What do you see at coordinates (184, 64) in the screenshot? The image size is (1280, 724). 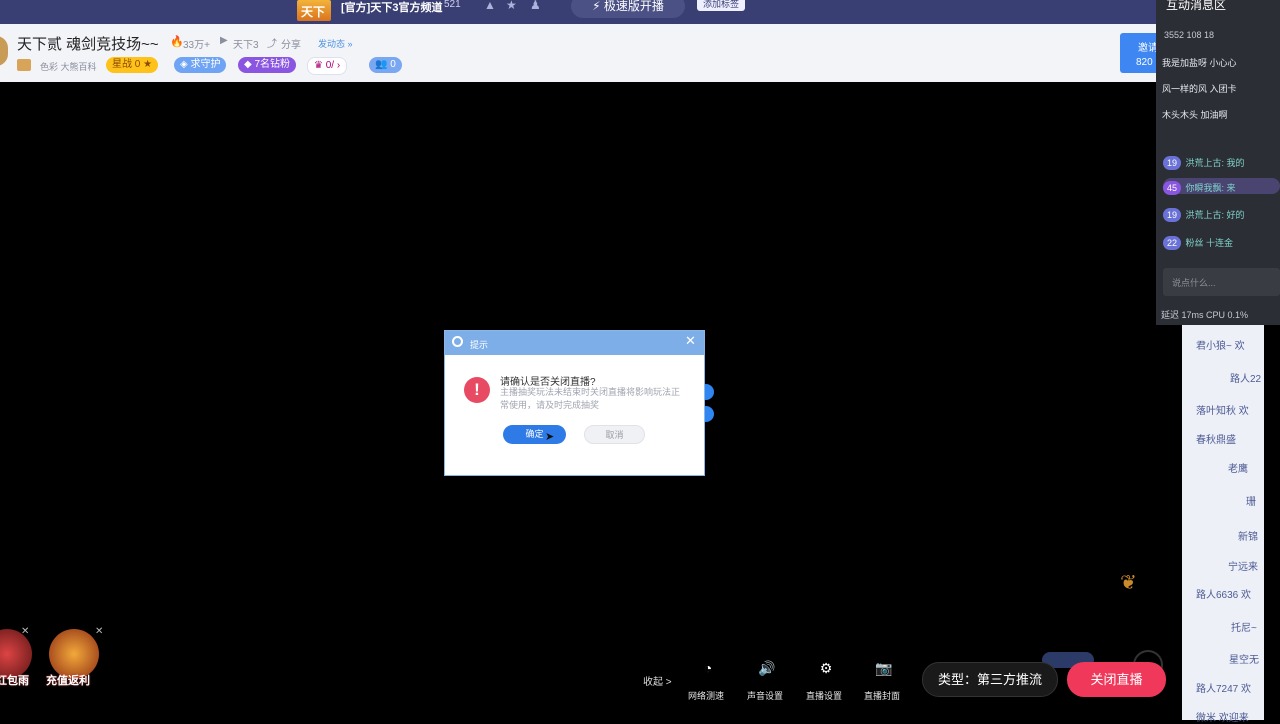 I see `shield-icon: ◈` at bounding box center [184, 64].